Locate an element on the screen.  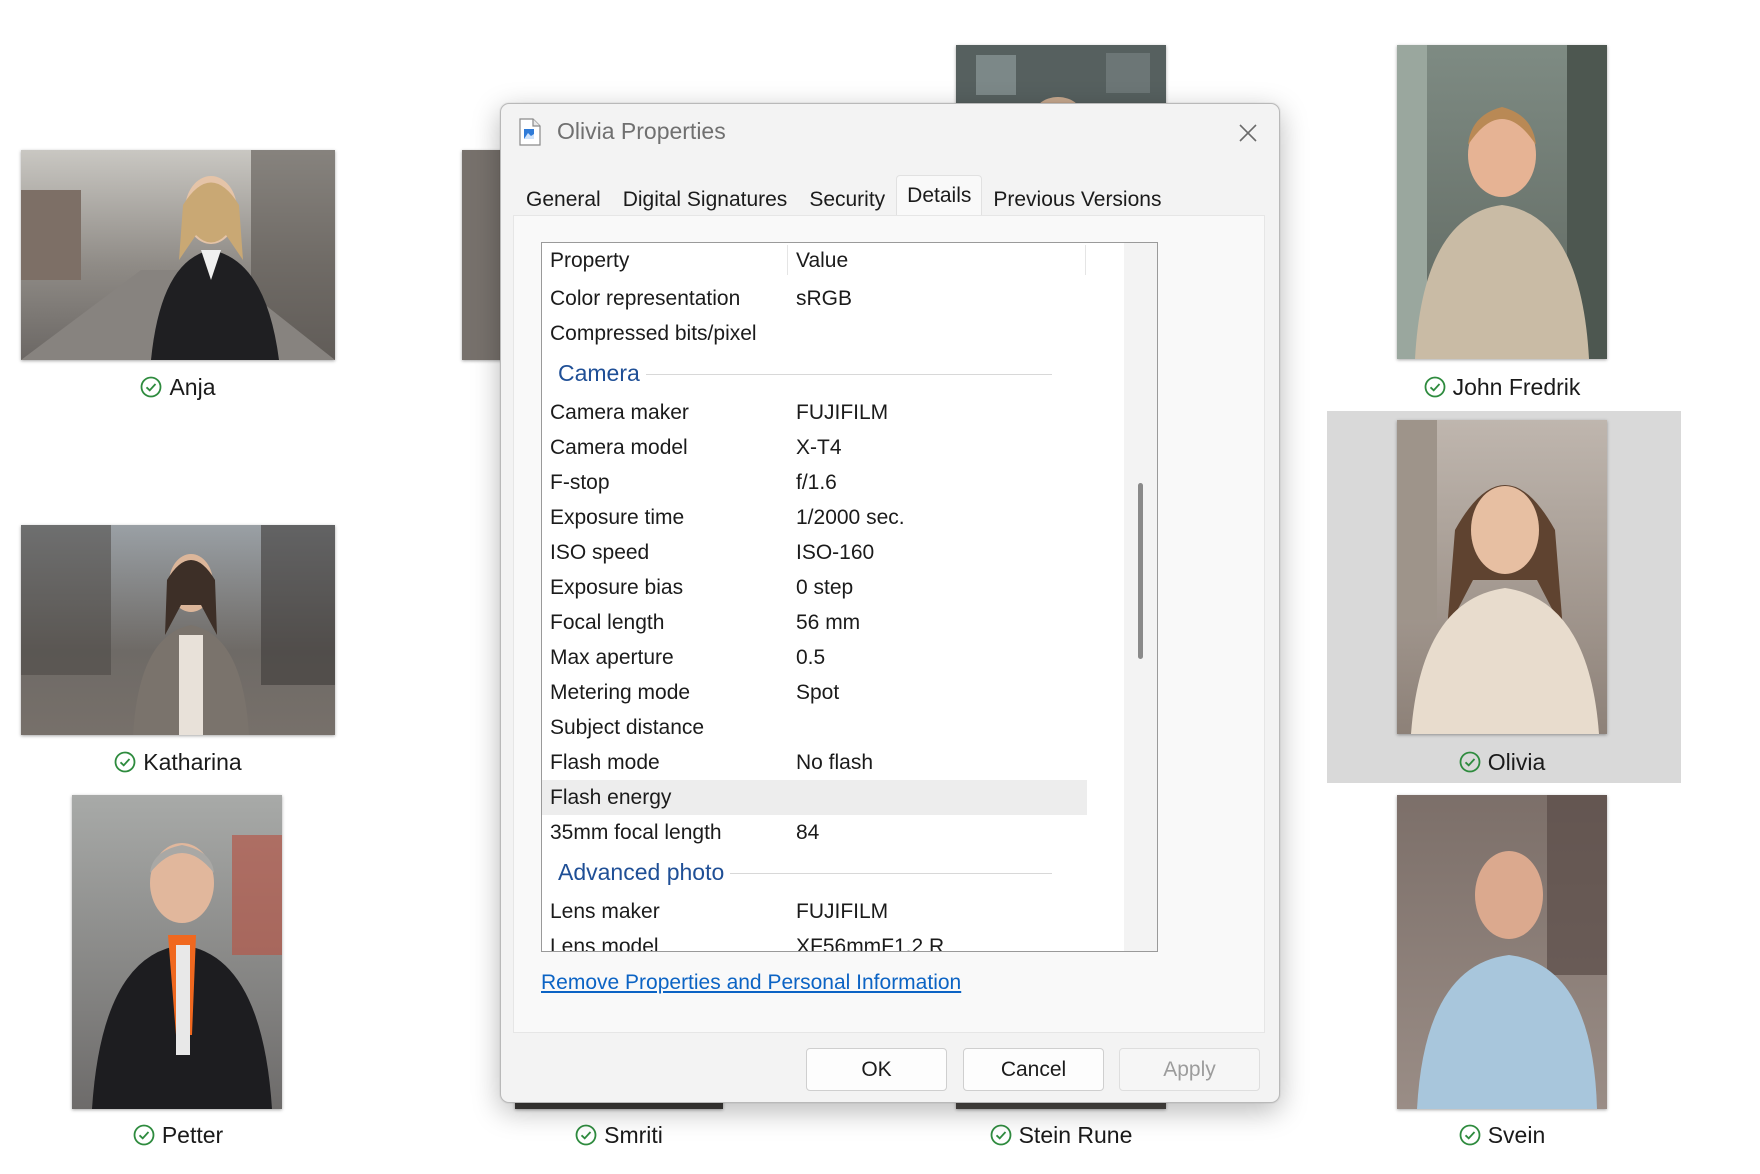
caption-olivia: Olivia is located at coordinates (1502, 762).